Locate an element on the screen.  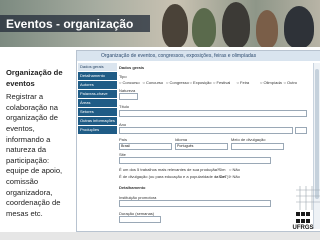
menu-item-dados-gerais: Dados gerais is located at coordinates (97, 67).